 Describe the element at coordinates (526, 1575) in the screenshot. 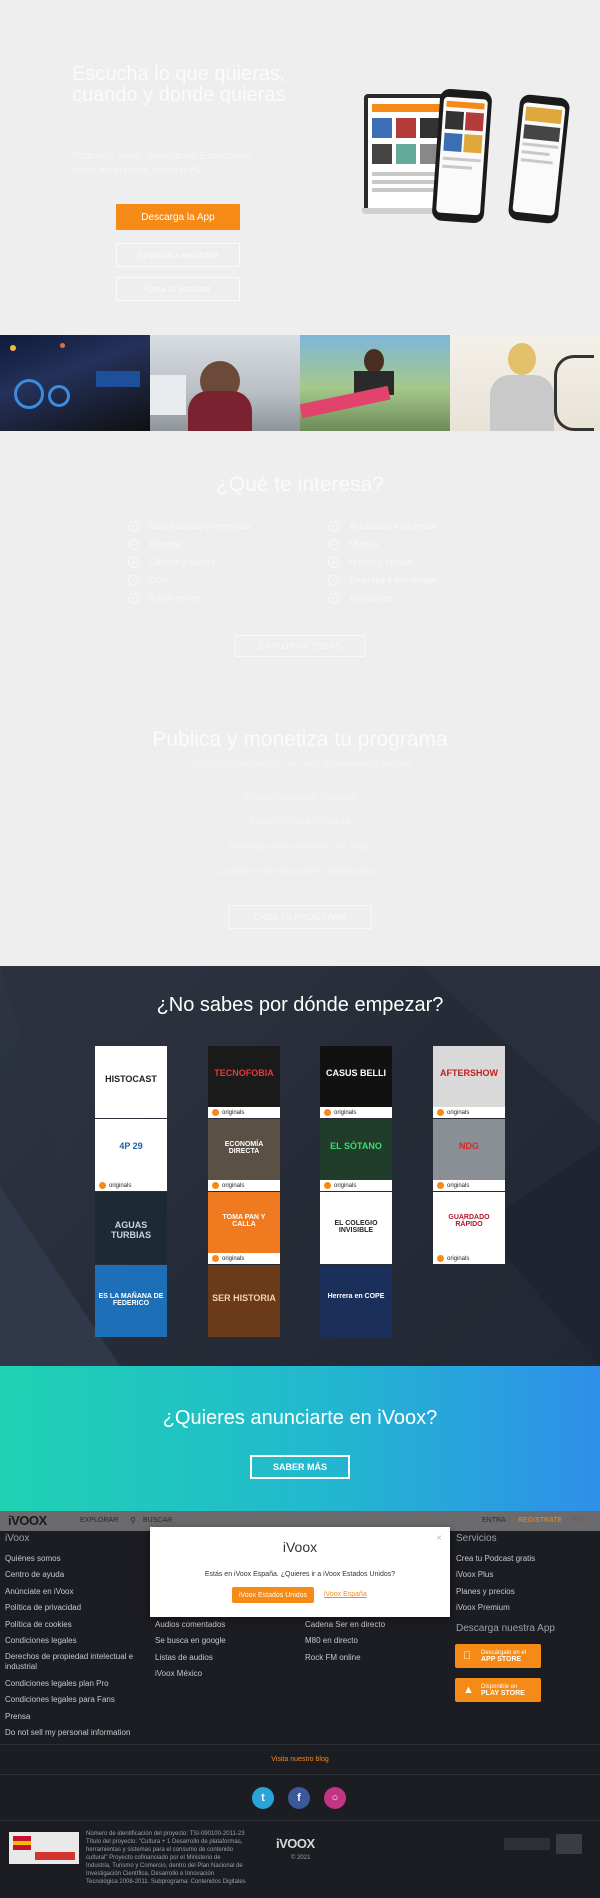

I see `footer-link: iVoox Plus` at that location.